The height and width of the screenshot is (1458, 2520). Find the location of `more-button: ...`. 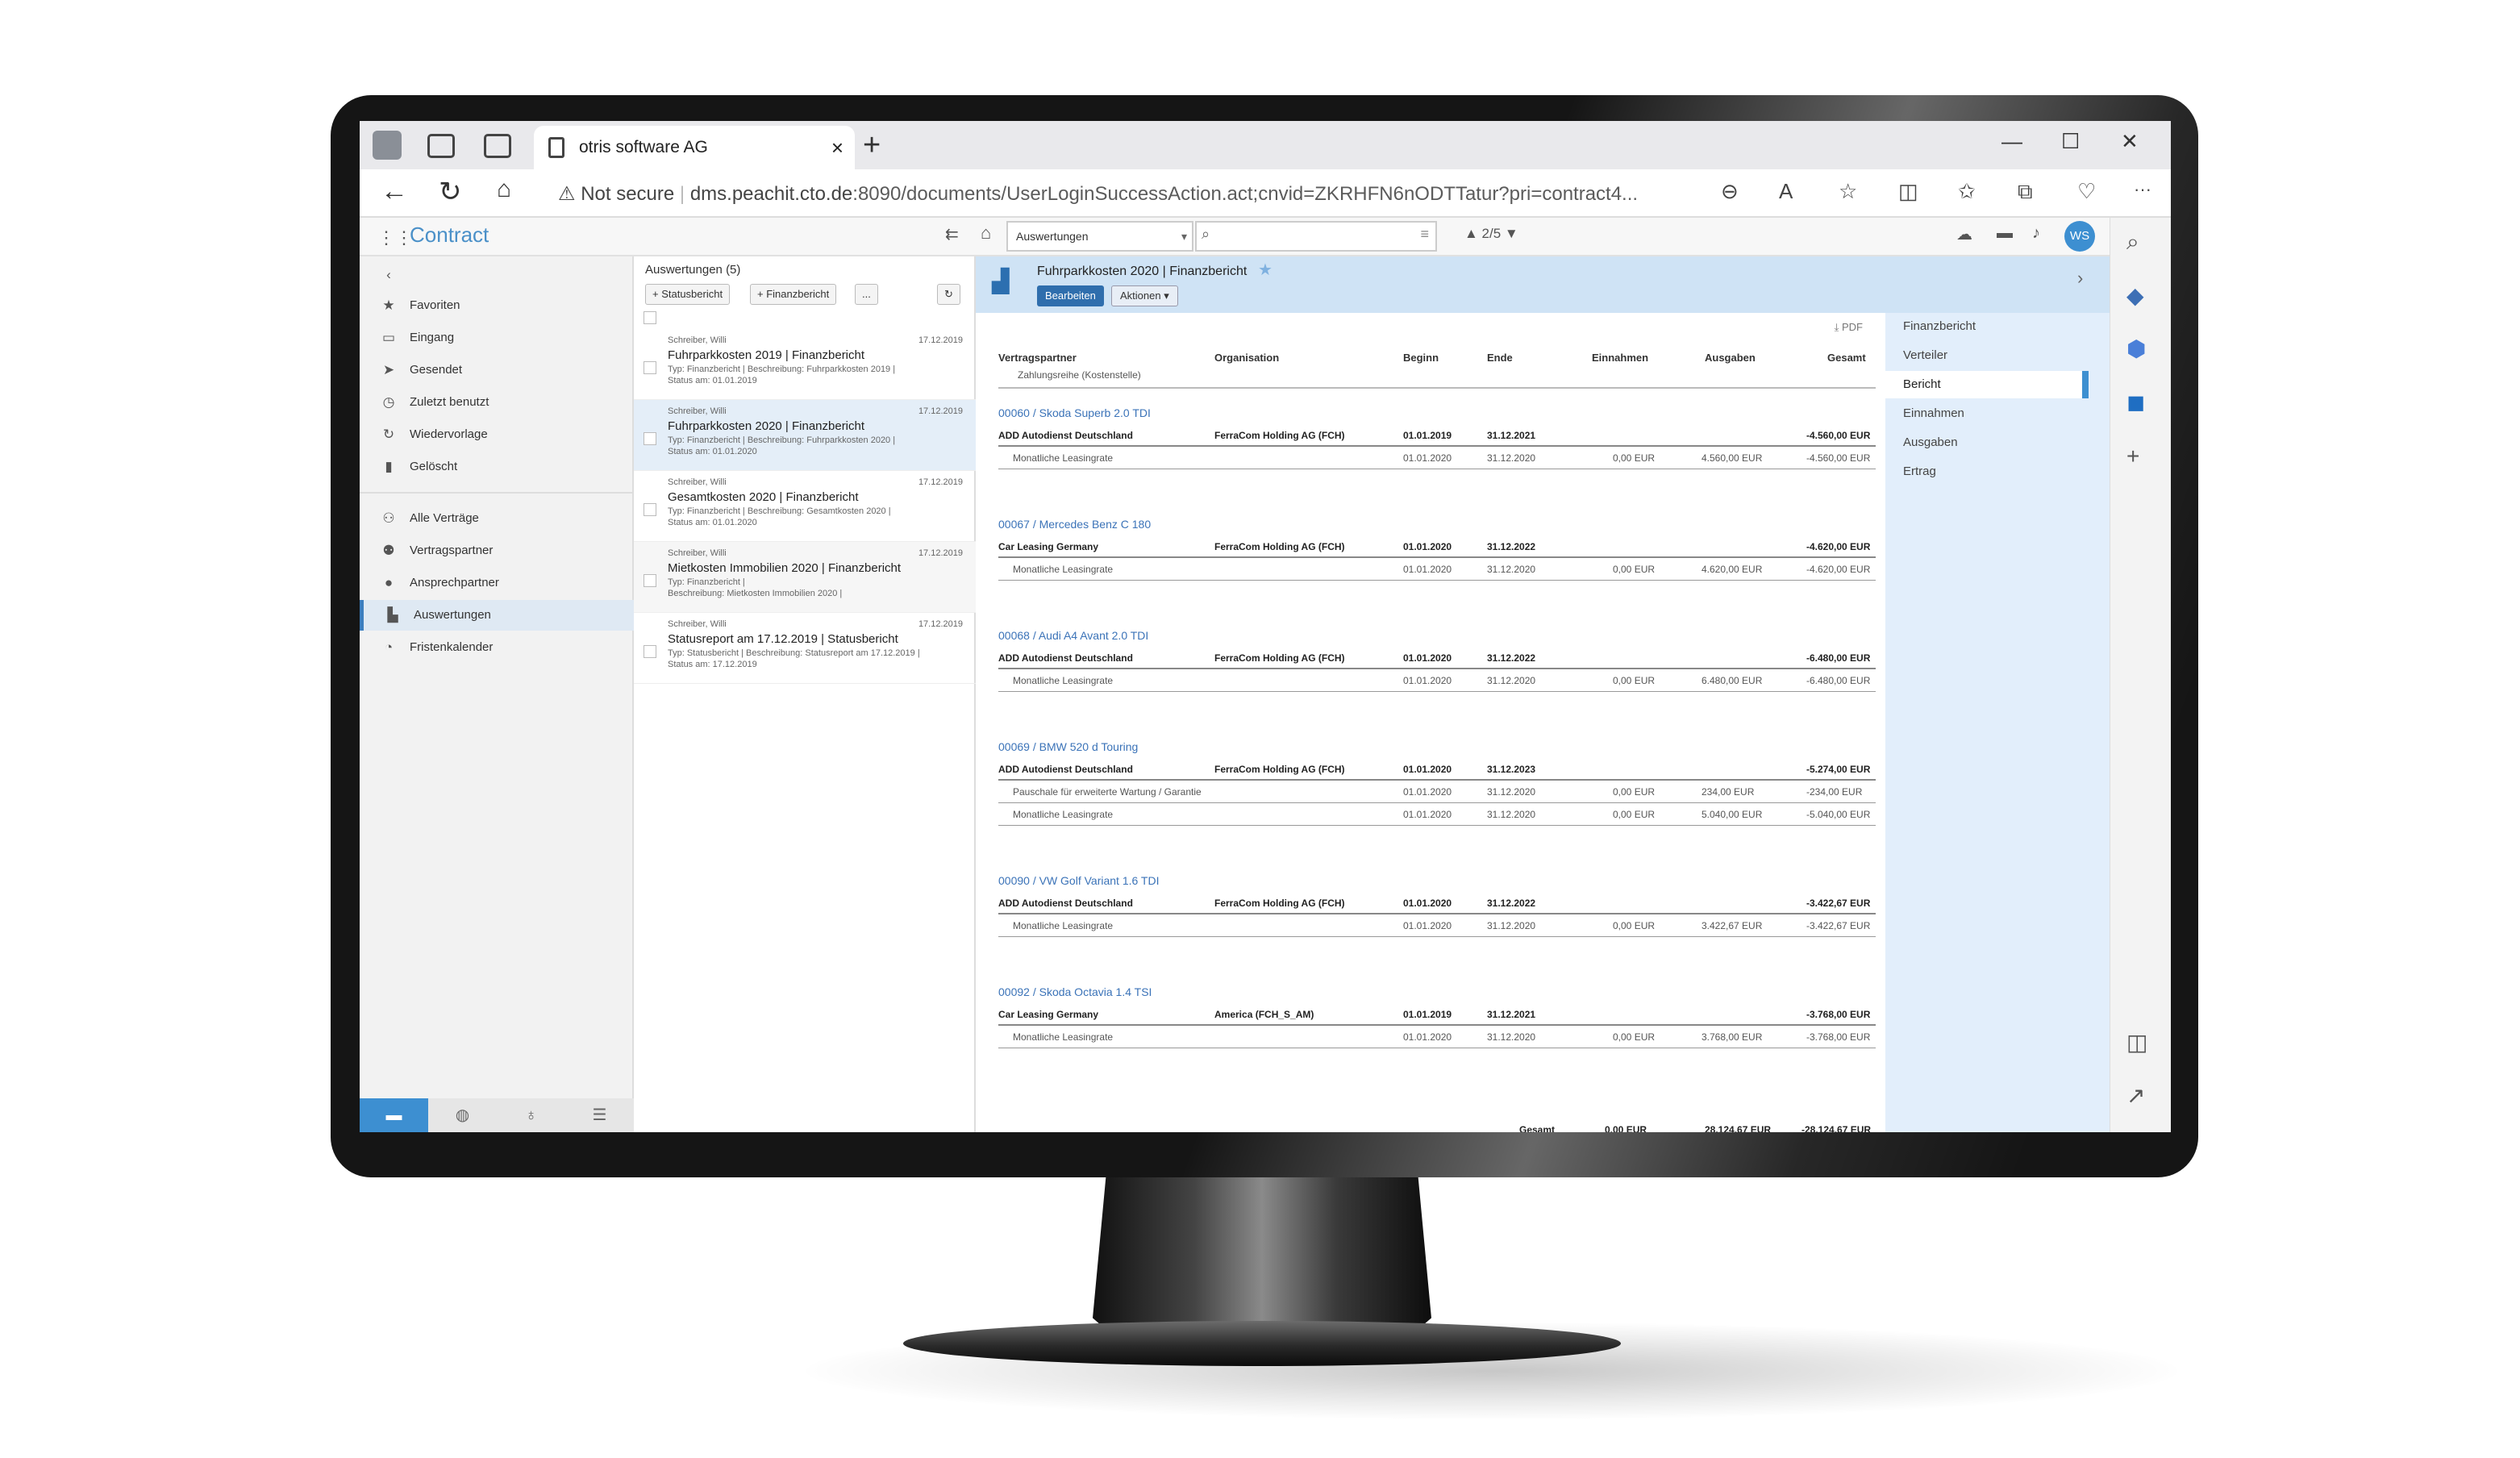

more-button: ... is located at coordinates (866, 294).